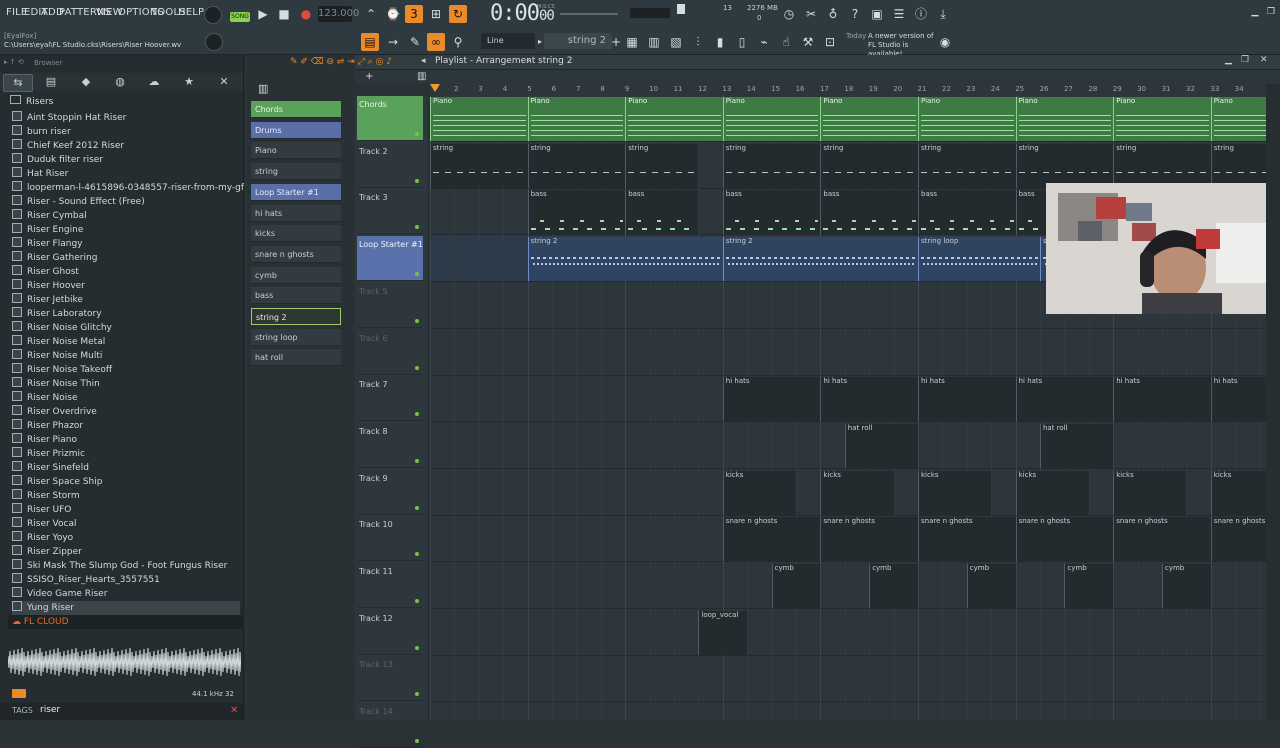  I want to click on browser-item: Riser Noise Metal, so click(126, 342).